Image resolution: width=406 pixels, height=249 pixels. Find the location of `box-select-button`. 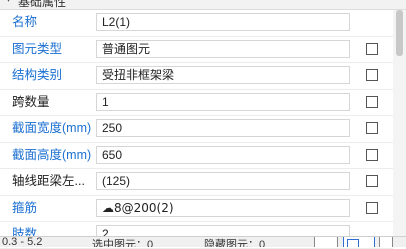

box-select-button is located at coordinates (359, 242).